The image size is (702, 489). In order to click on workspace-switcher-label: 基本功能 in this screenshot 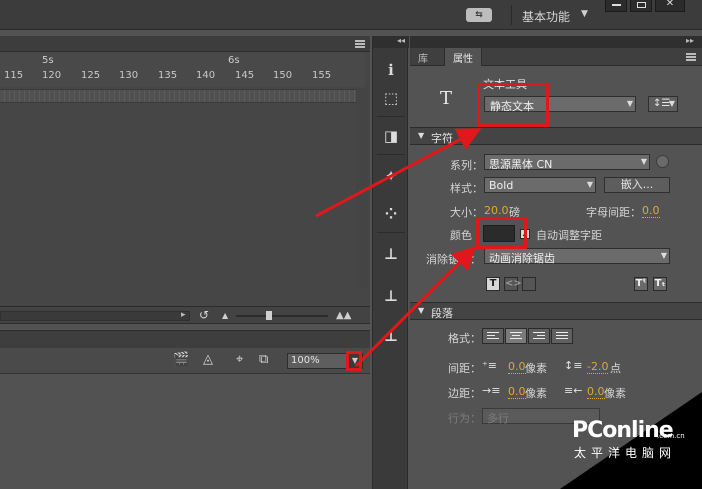, I will do `click(546, 16)`.